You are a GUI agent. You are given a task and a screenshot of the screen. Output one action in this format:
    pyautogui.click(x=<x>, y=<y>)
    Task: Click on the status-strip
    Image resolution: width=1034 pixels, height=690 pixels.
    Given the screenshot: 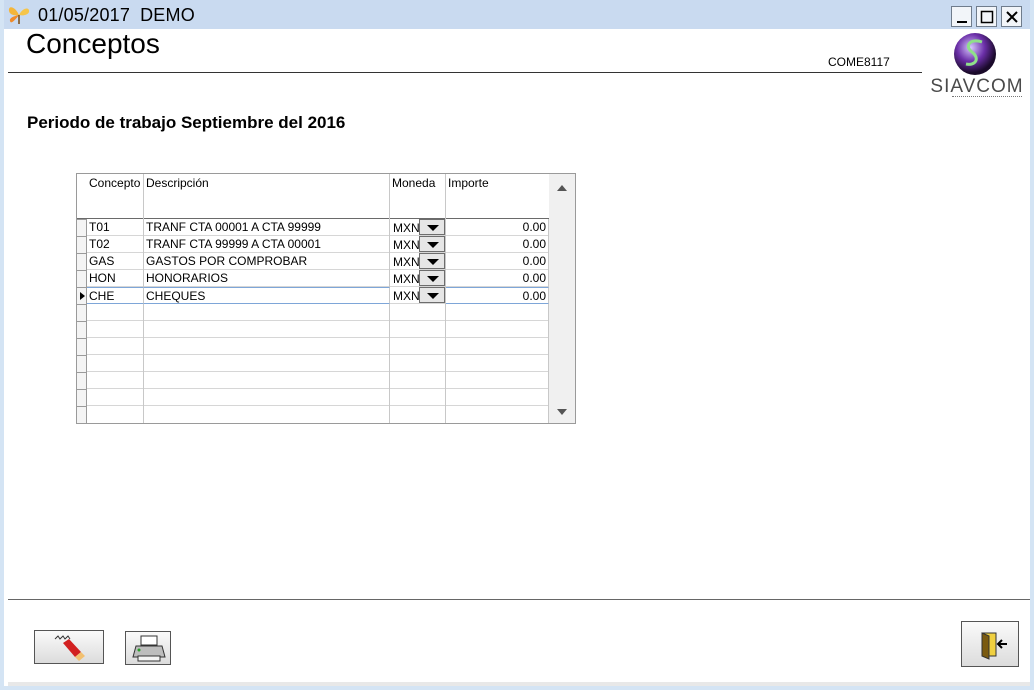 What is the action you would take?
    pyautogui.click(x=519, y=684)
    